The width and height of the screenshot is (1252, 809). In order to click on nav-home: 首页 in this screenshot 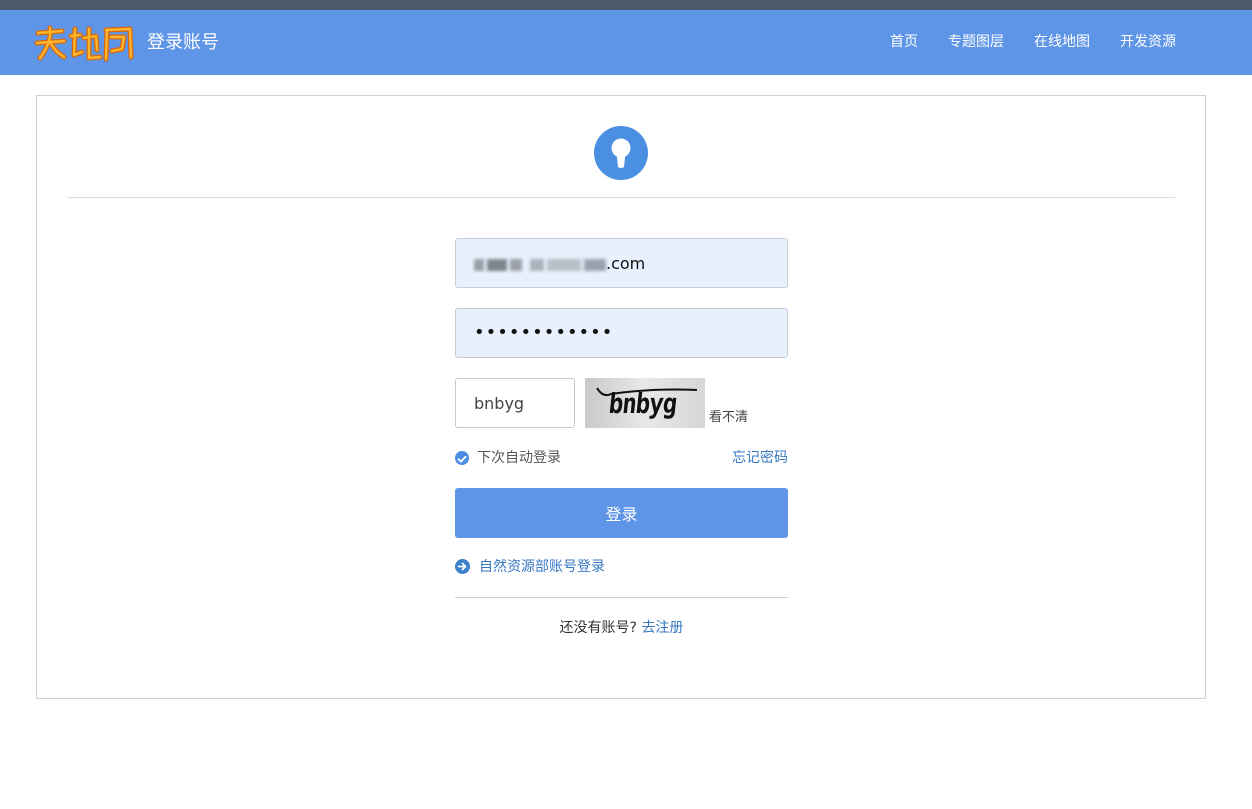, I will do `click(904, 42)`.